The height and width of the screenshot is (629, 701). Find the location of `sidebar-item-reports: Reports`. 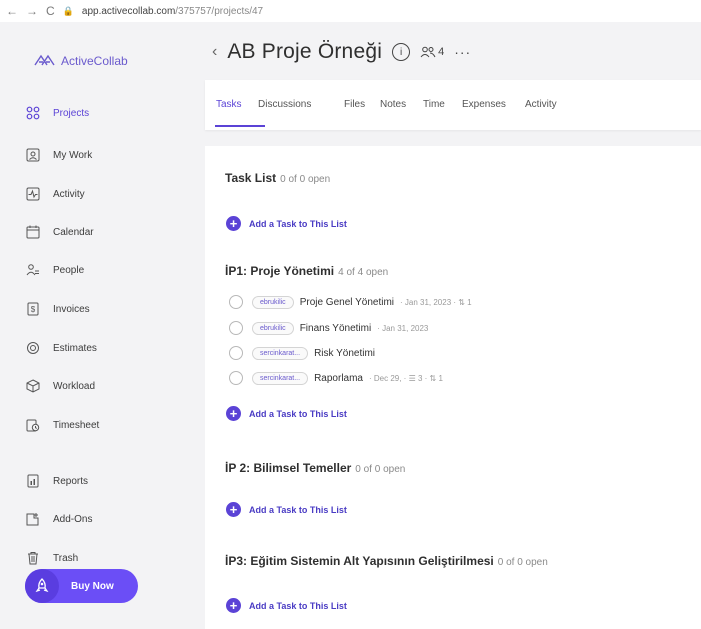

sidebar-item-reports: Reports is located at coordinates (57, 481).